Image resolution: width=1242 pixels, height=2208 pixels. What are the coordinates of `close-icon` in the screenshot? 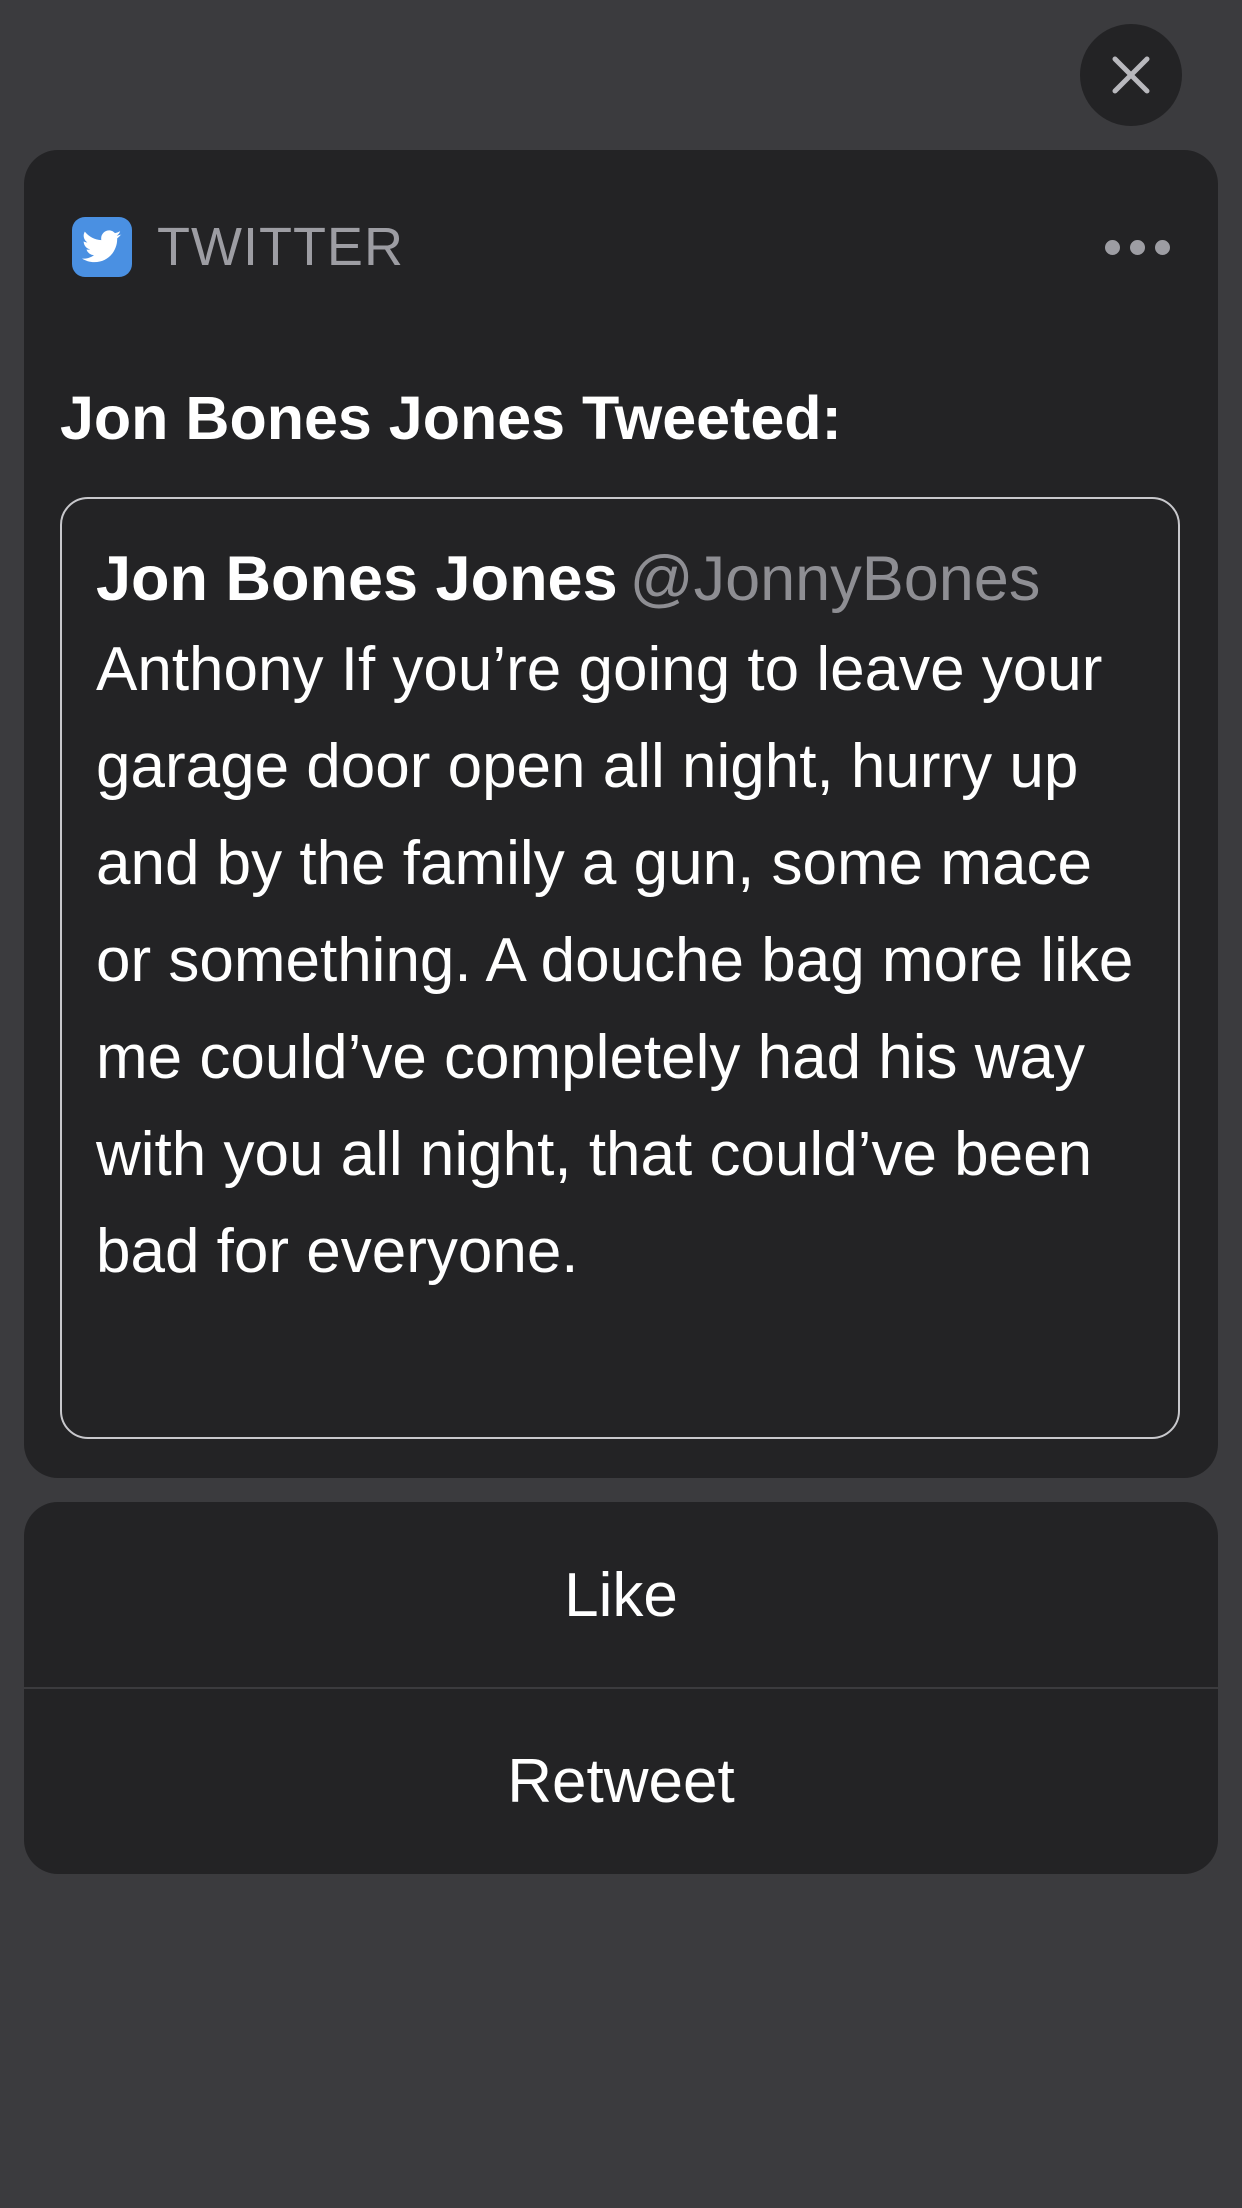 It's located at (1131, 75).